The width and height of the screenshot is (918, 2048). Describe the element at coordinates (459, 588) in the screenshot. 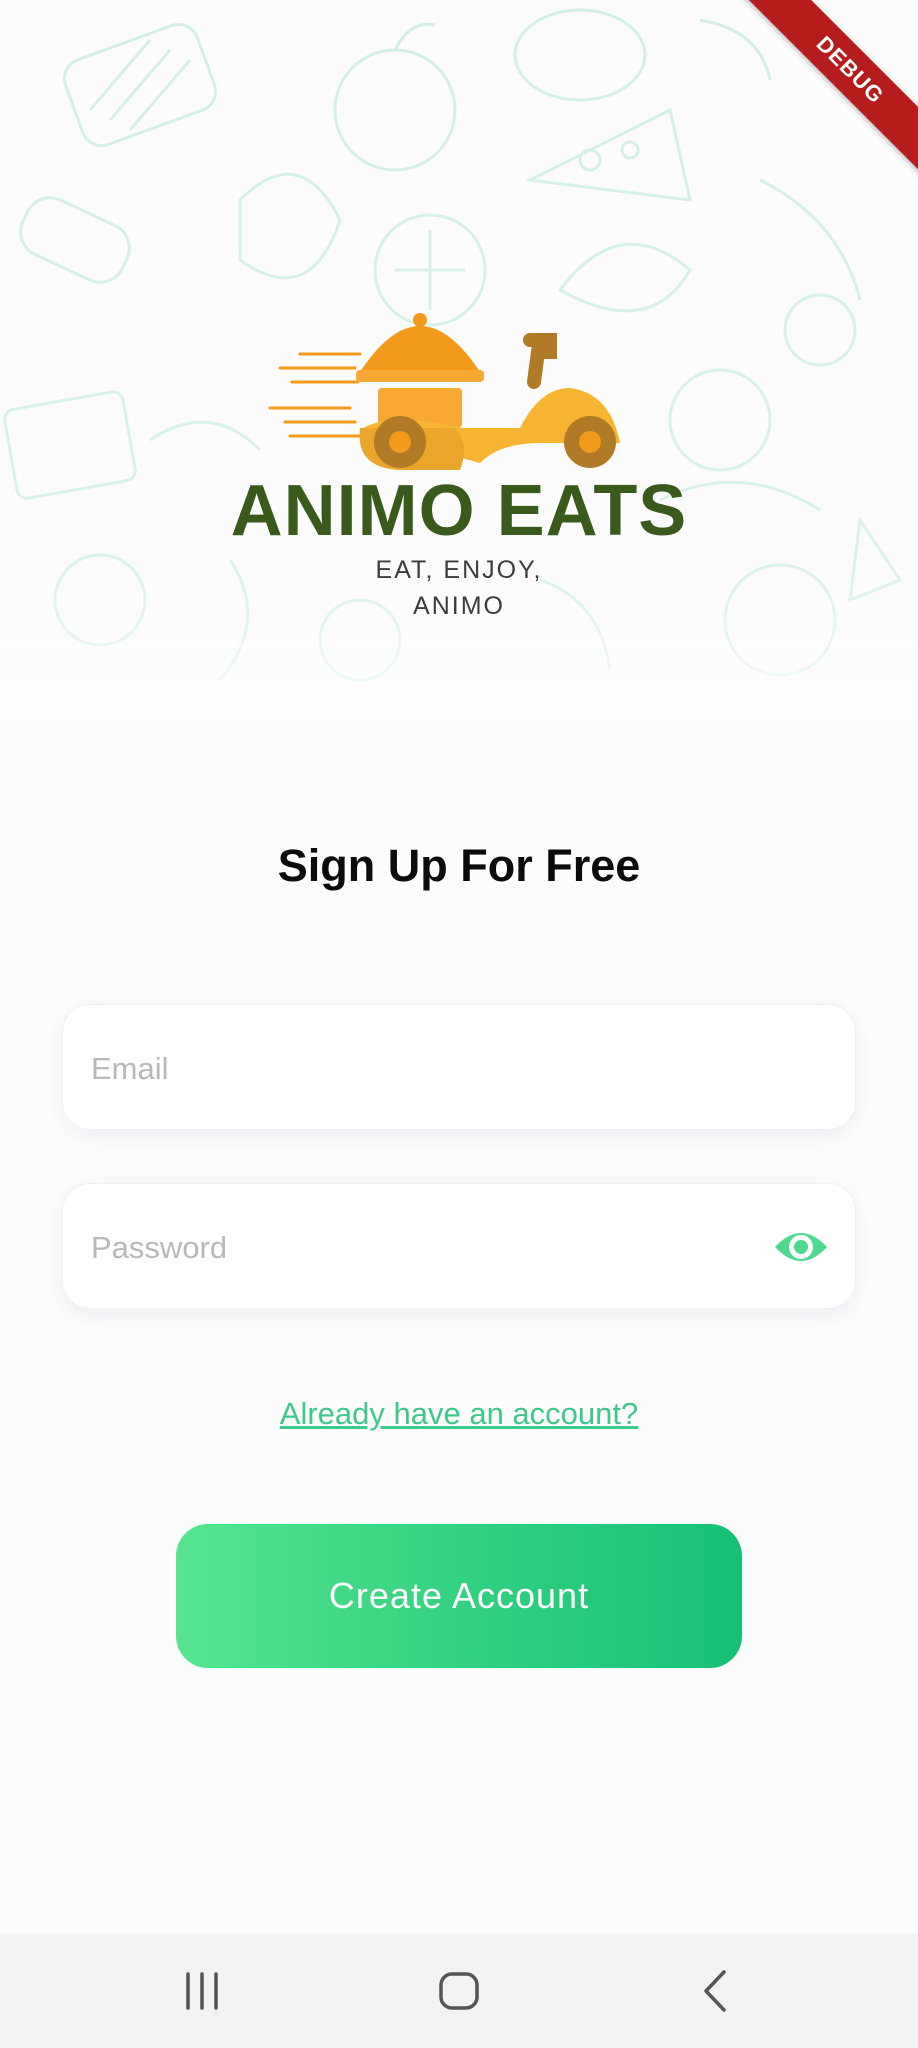

I see `brand-tagline: EAT, ENJOY, ANIMO` at that location.